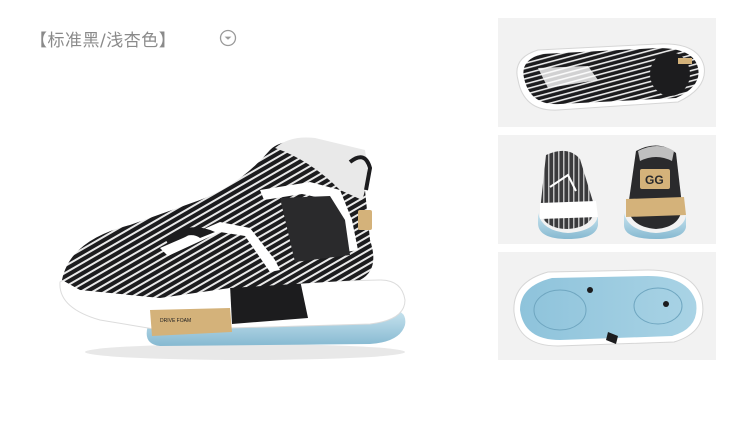 This screenshot has height=436, width=750. I want to click on thumbnail-sole-view, so click(607, 306).